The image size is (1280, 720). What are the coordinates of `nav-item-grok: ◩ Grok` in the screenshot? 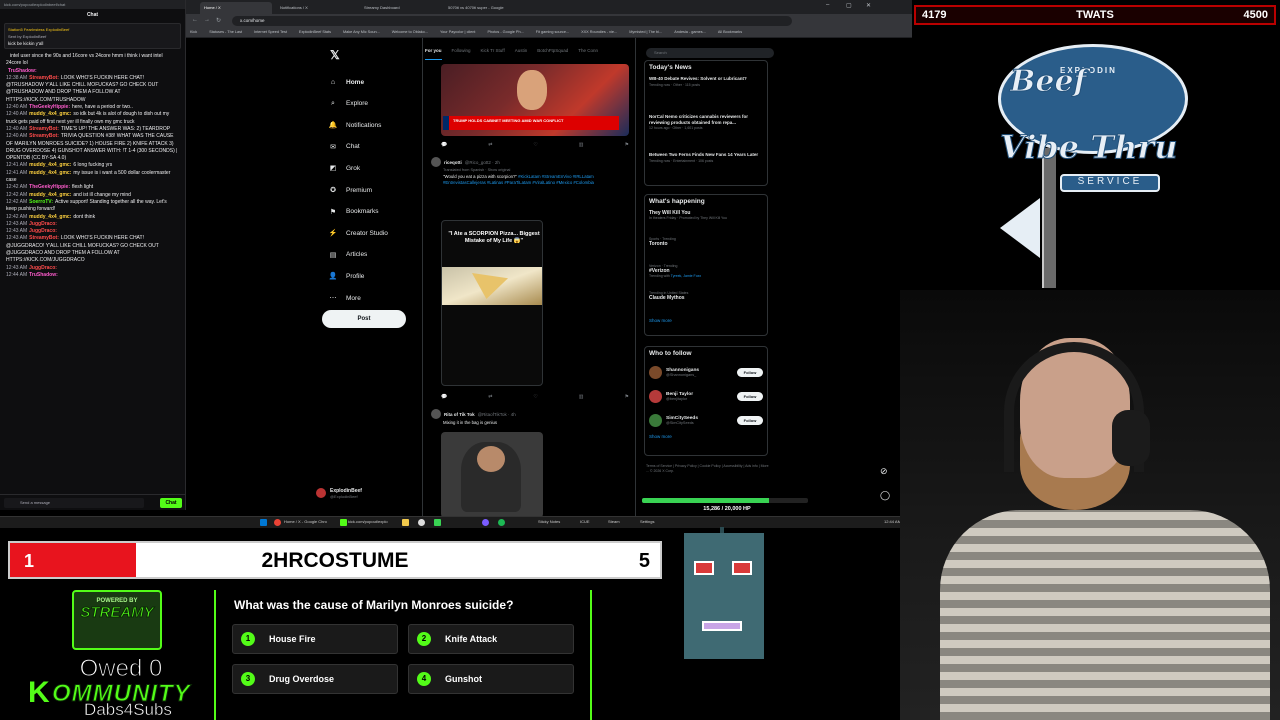 It's located at (344, 168).